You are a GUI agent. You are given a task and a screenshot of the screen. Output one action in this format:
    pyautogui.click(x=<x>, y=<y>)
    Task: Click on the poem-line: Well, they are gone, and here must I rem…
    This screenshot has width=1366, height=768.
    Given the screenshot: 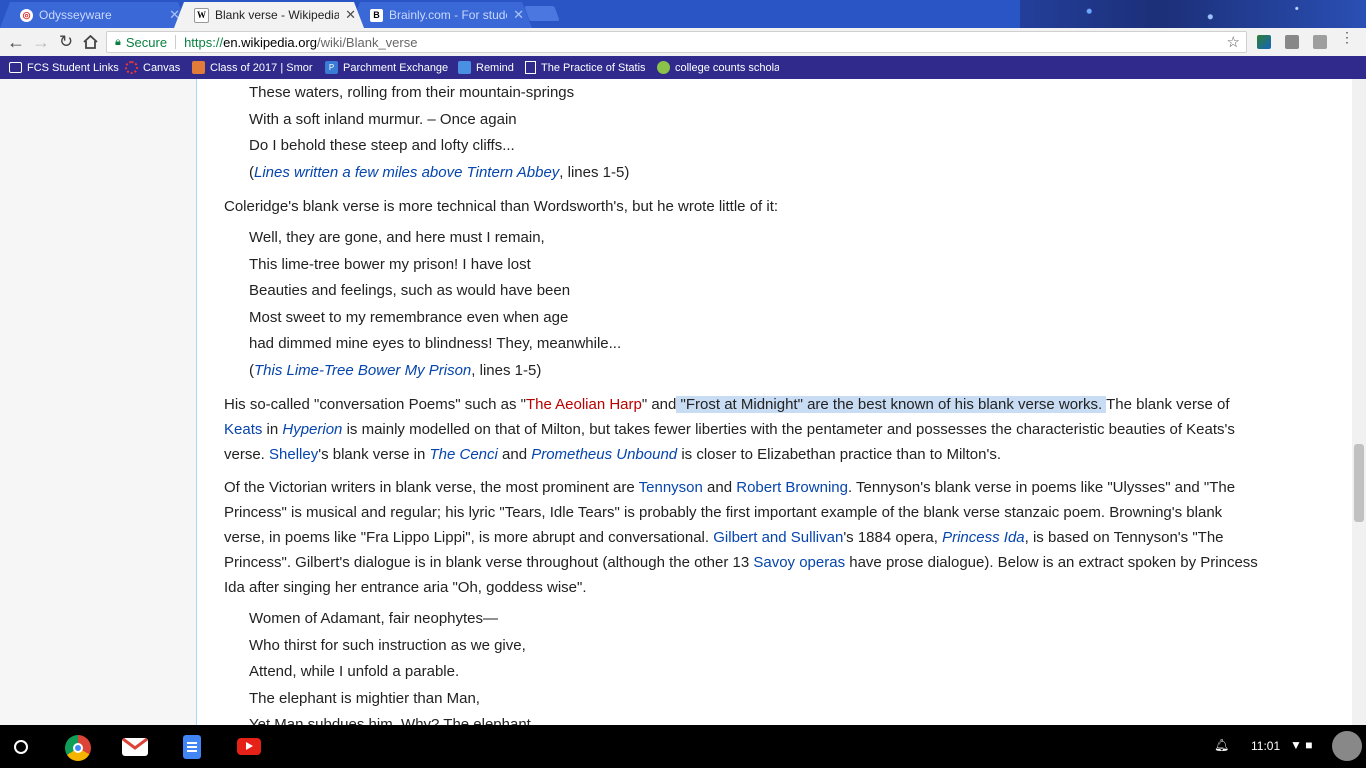 What is the action you would take?
    pyautogui.click(x=397, y=237)
    